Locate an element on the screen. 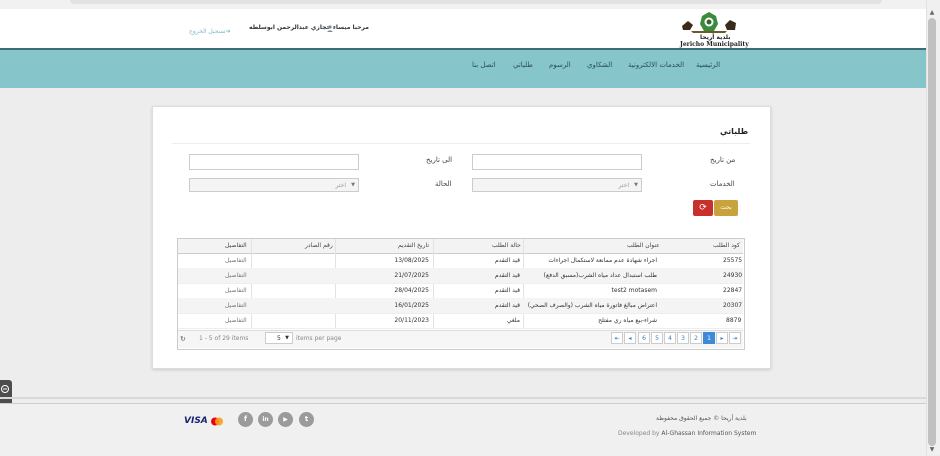 The width and height of the screenshot is (940, 456). logo-arabic-name: بلدية أريحا is located at coordinates (715, 37).